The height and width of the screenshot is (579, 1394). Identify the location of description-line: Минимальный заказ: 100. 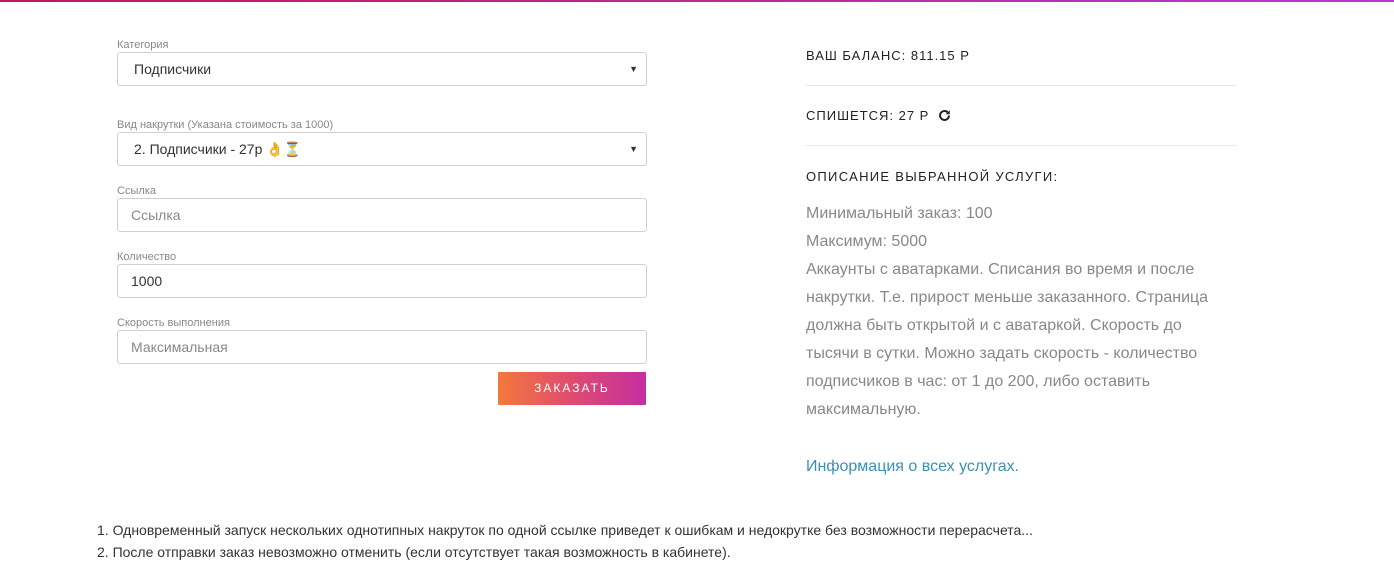
(899, 213).